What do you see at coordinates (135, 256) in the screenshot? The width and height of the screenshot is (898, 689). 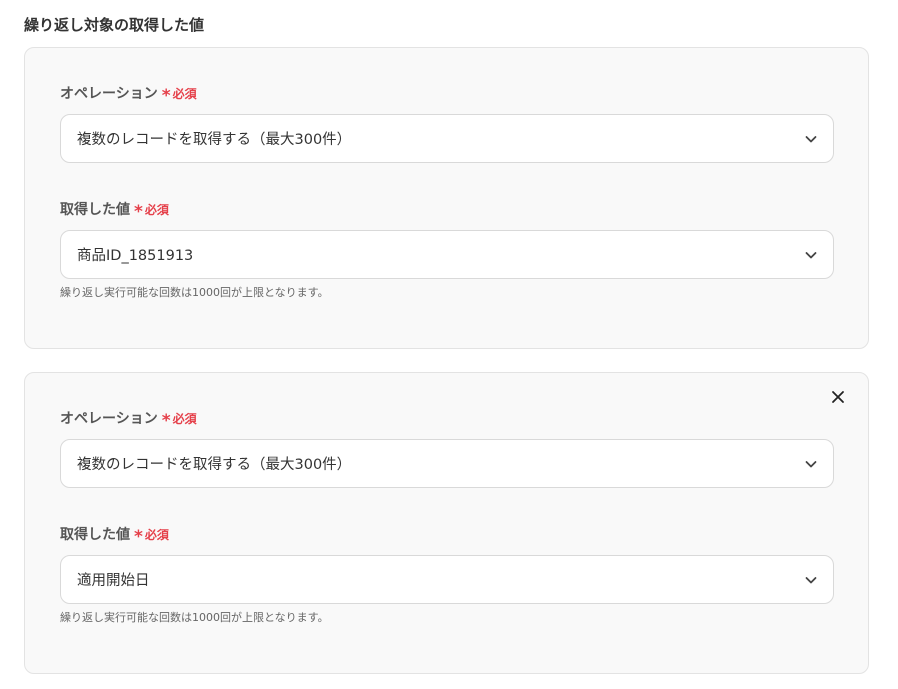 I see `value-select-value: 商品ID_1851913` at bounding box center [135, 256].